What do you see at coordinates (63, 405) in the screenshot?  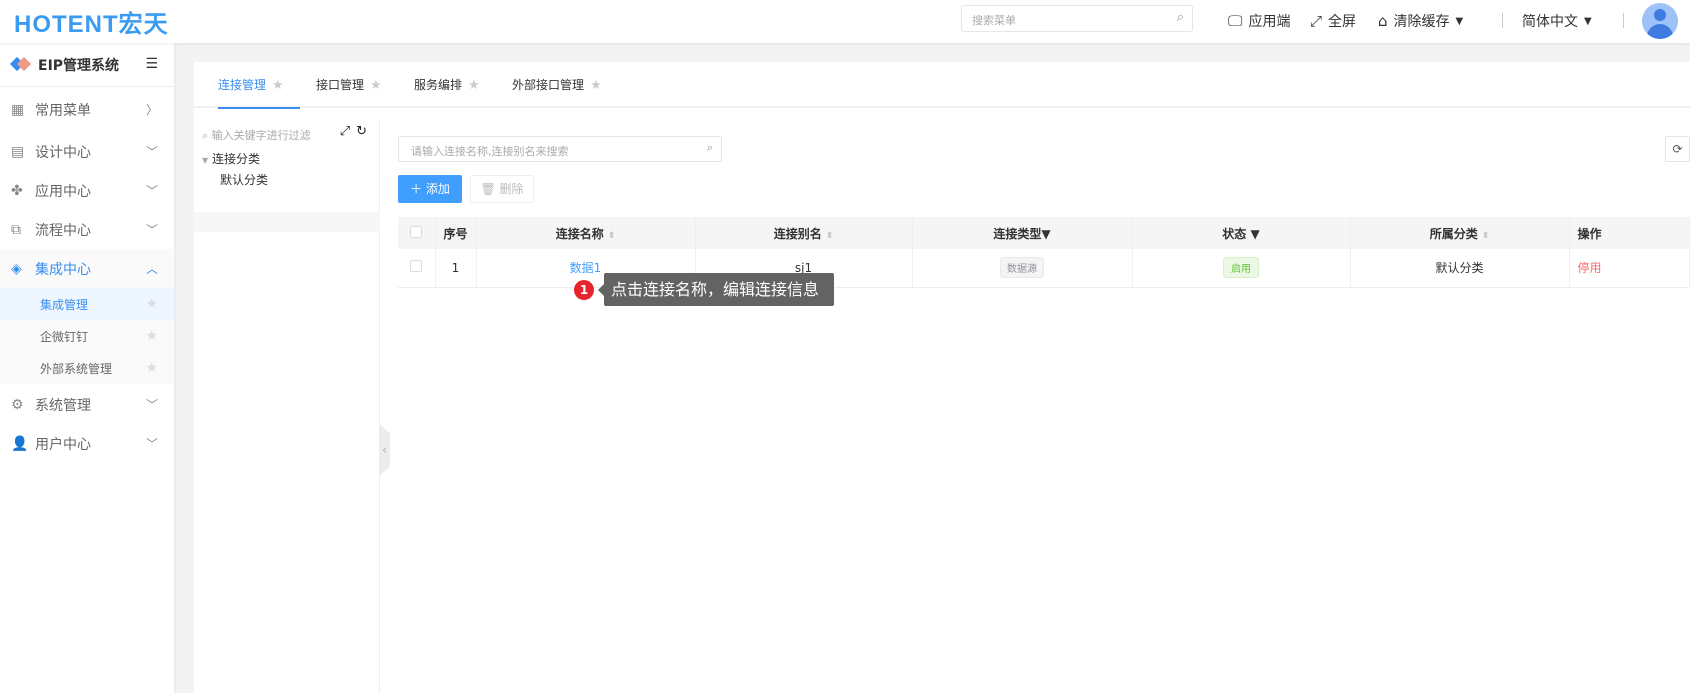 I see `sidebar-item-label: 系统管理` at bounding box center [63, 405].